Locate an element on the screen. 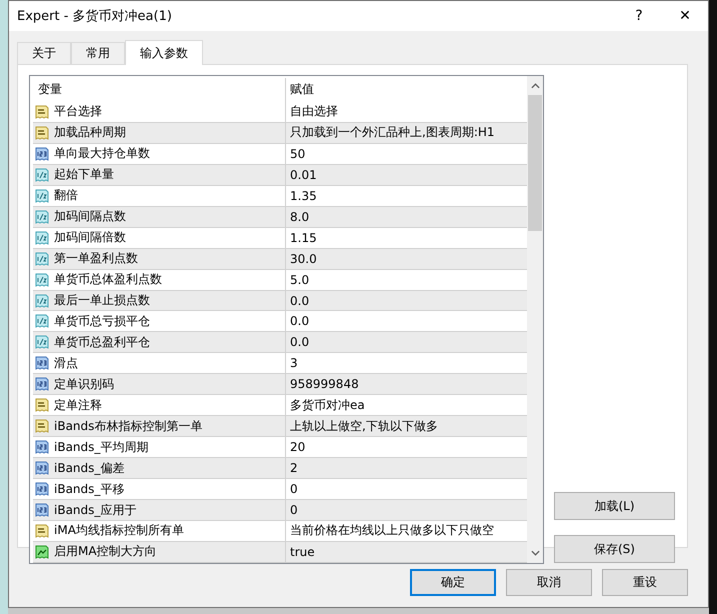  parameter-name: iBands_偏差 is located at coordinates (89, 468).